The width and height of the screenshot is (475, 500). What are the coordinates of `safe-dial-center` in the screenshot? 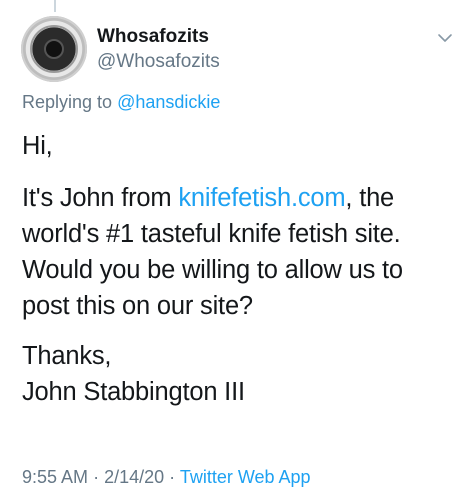 It's located at (54, 49).